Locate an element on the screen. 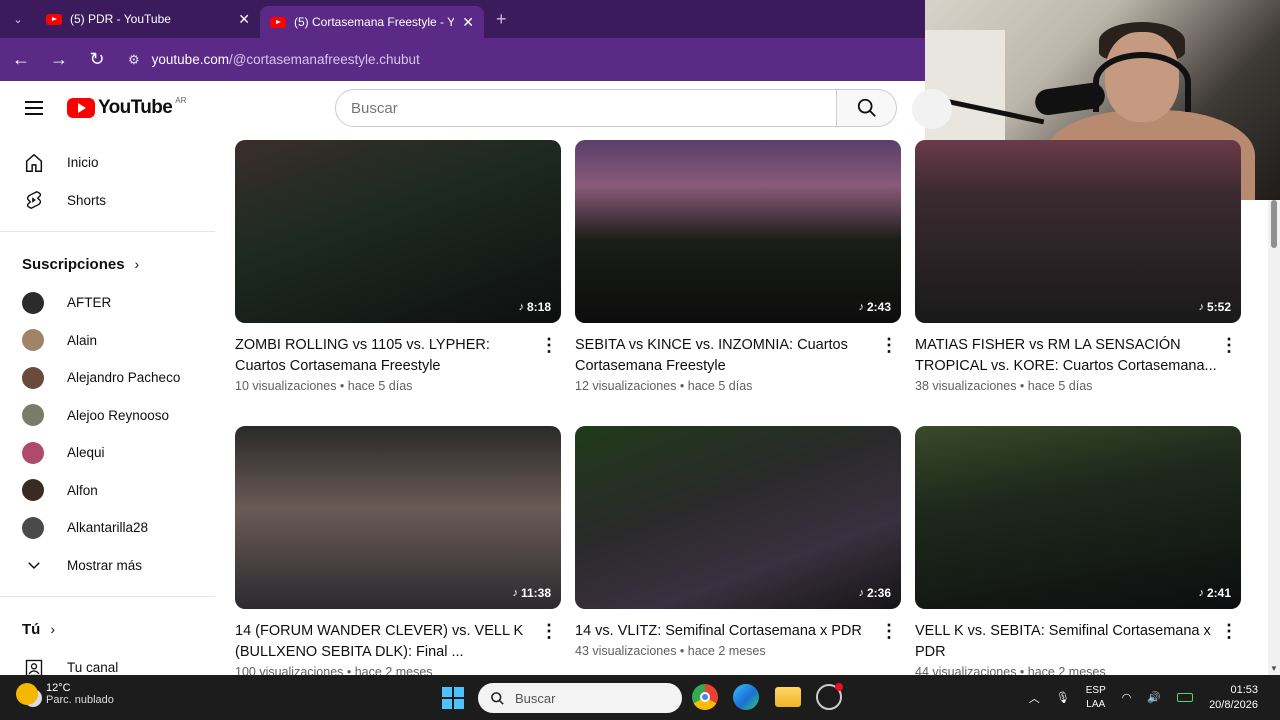 The width and height of the screenshot is (1280, 720). wifi-icon: ◠ is located at coordinates (1127, 697).